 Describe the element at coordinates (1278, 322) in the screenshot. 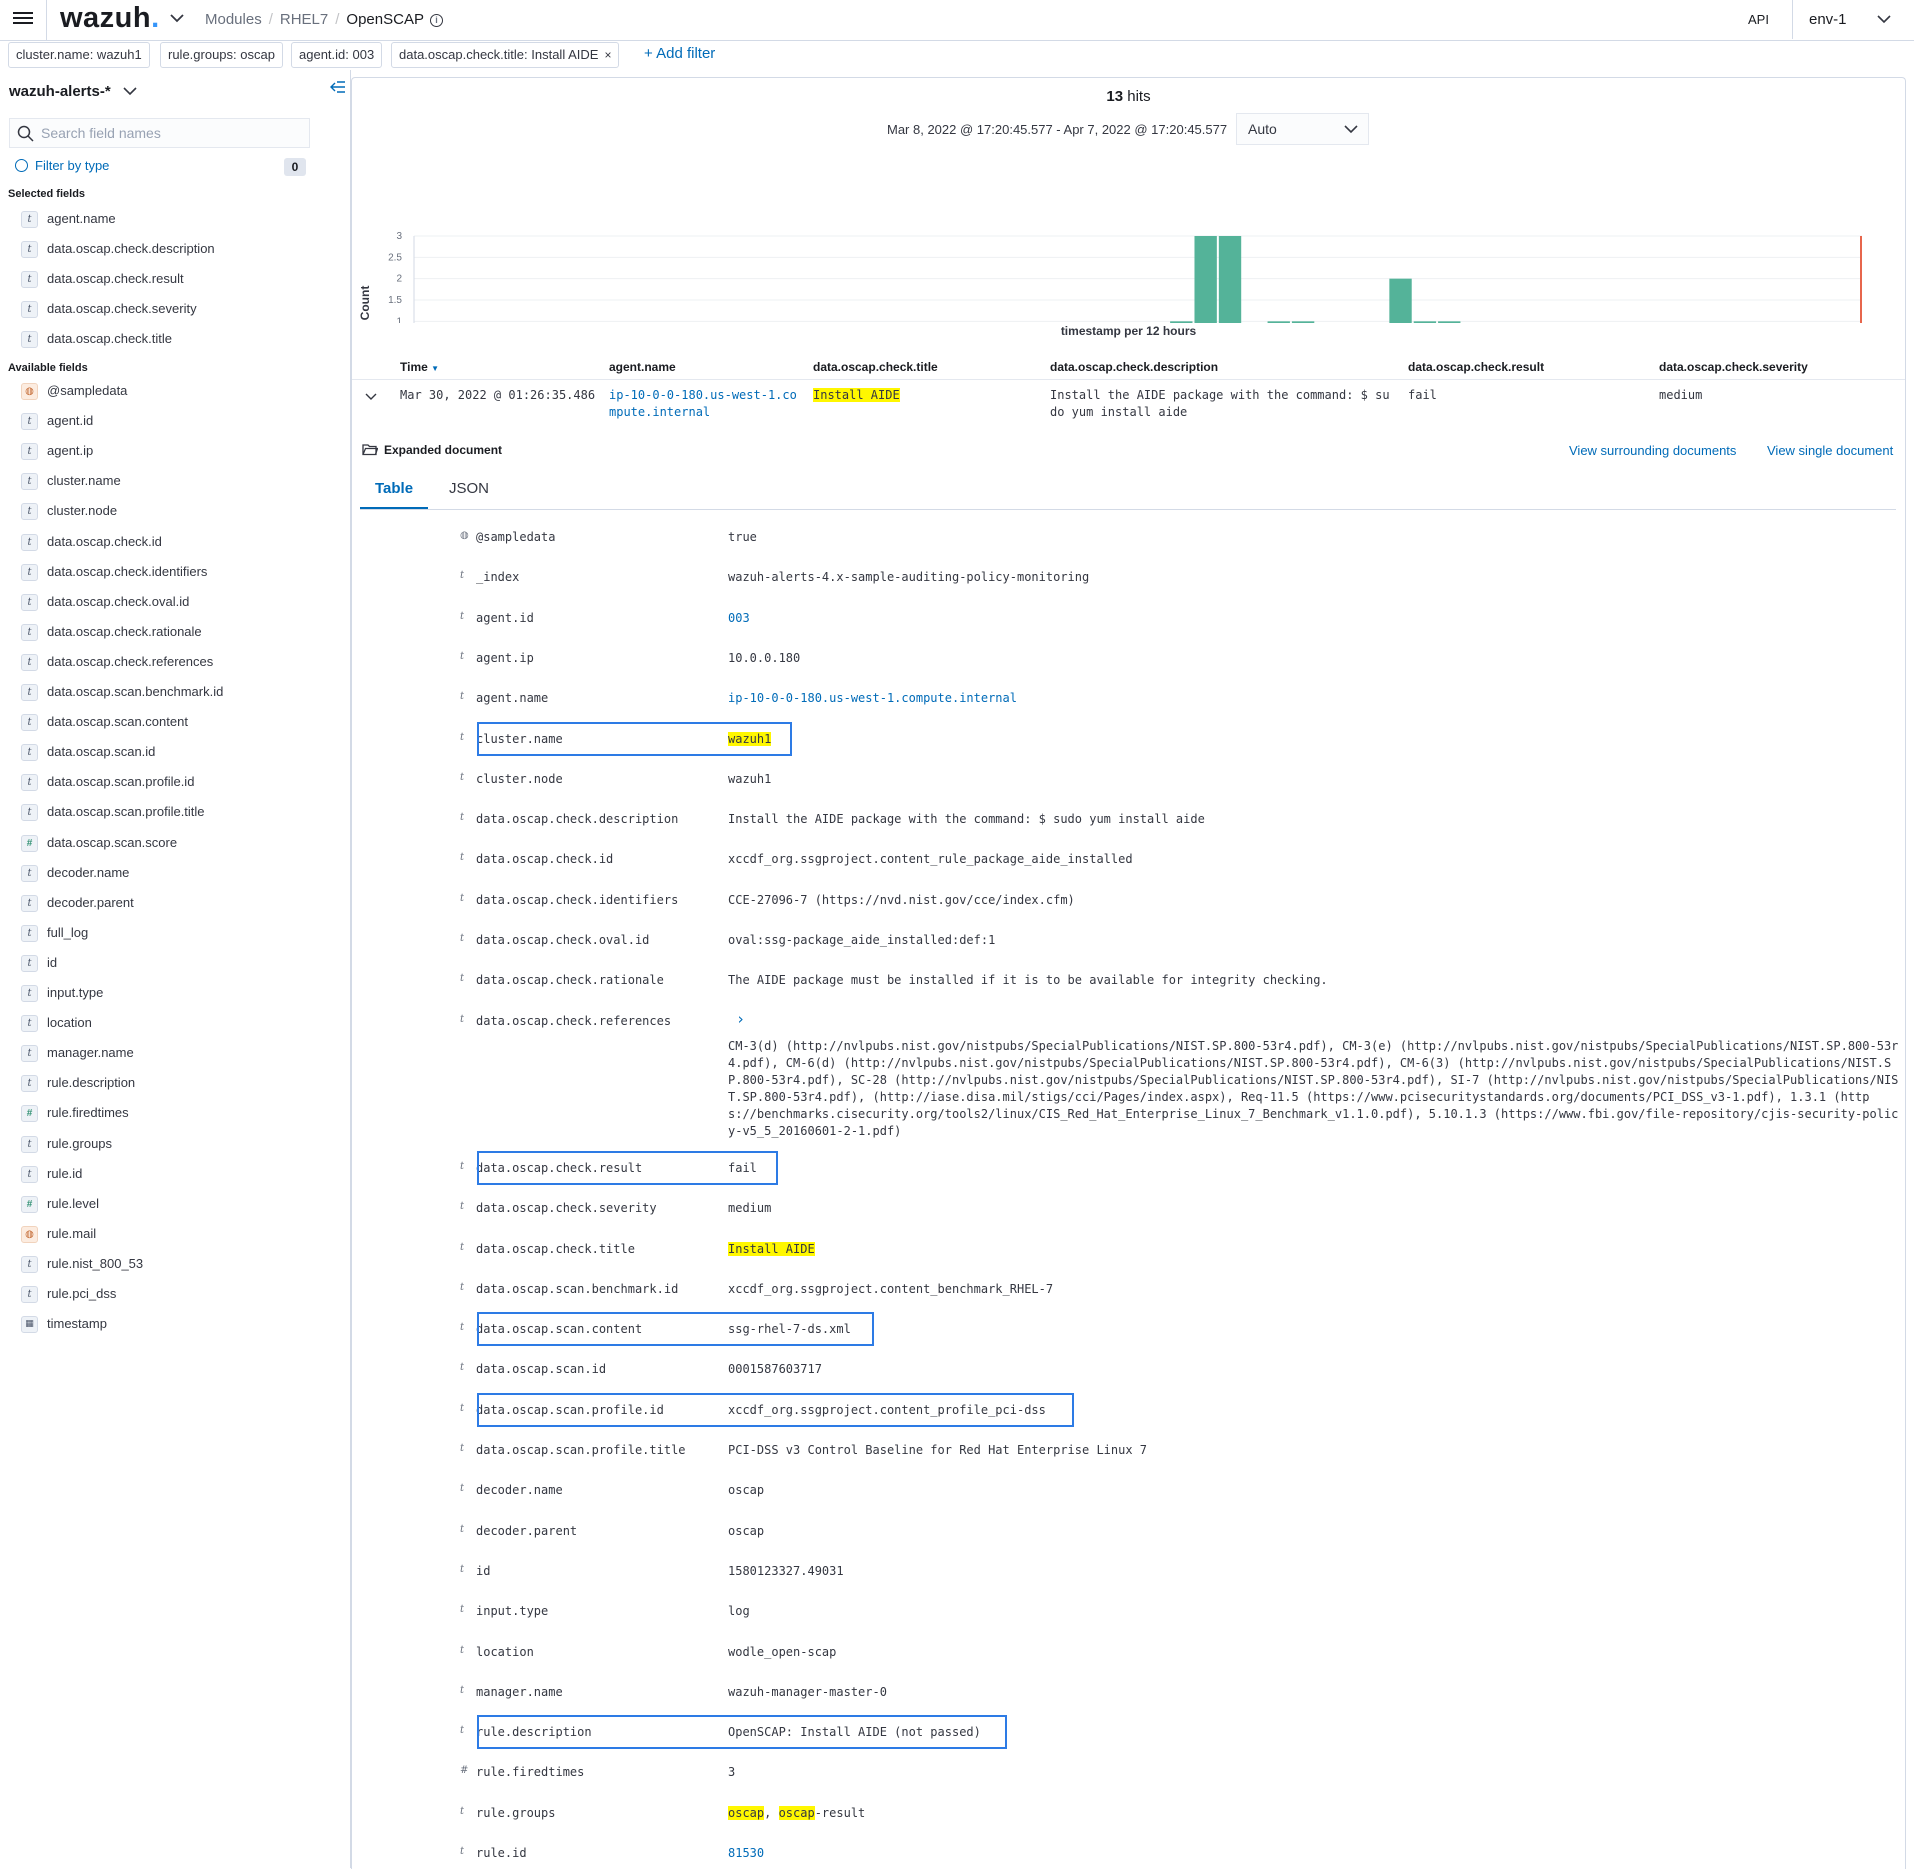

I see `histogram-bar` at that location.